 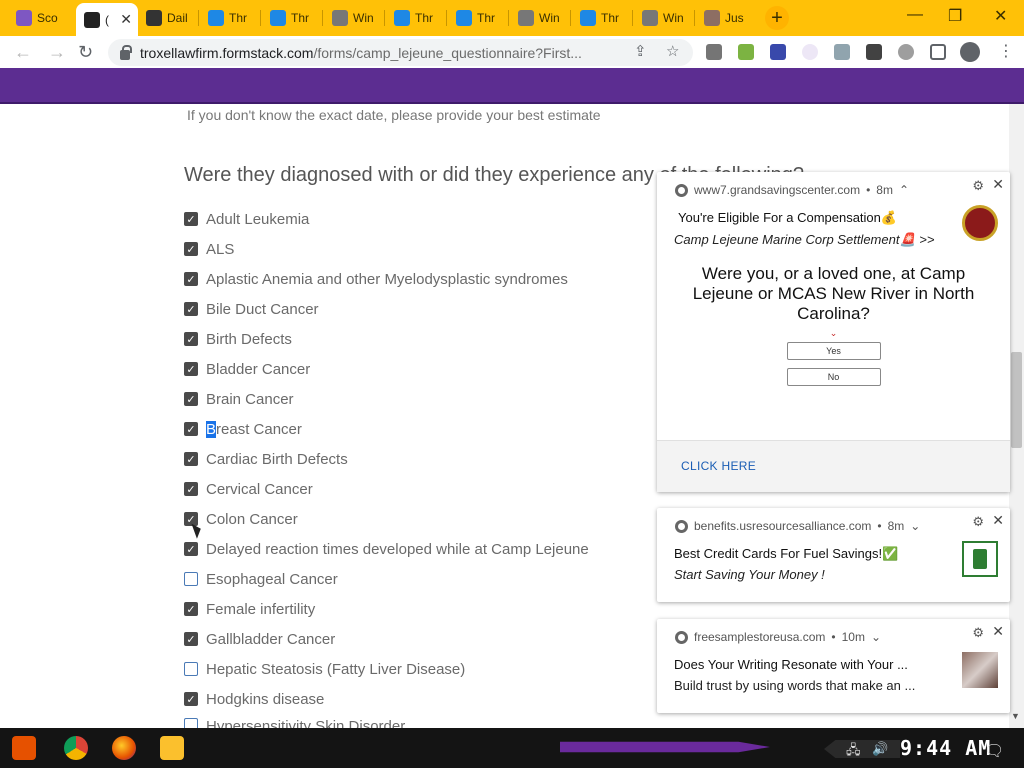 I want to click on avatar, so click(x=970, y=52).